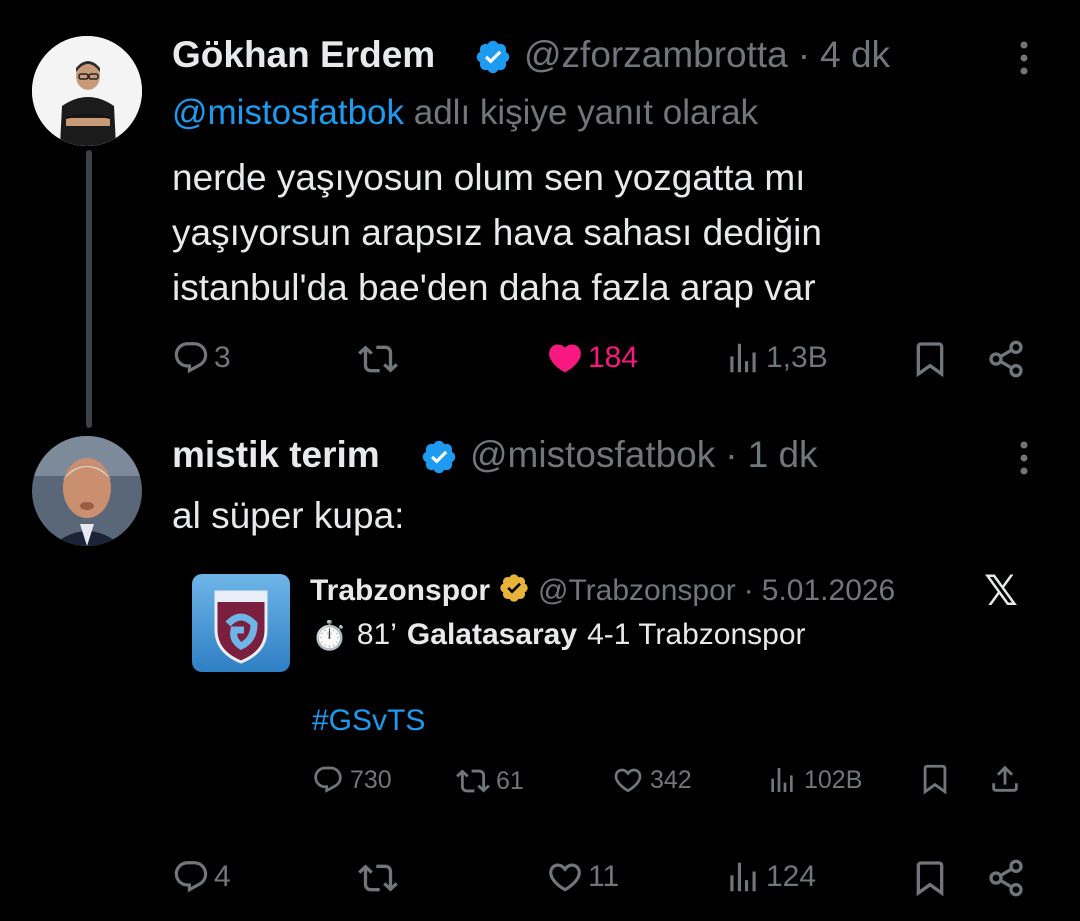  I want to click on tweet1-reply-button: 3, so click(201, 358).